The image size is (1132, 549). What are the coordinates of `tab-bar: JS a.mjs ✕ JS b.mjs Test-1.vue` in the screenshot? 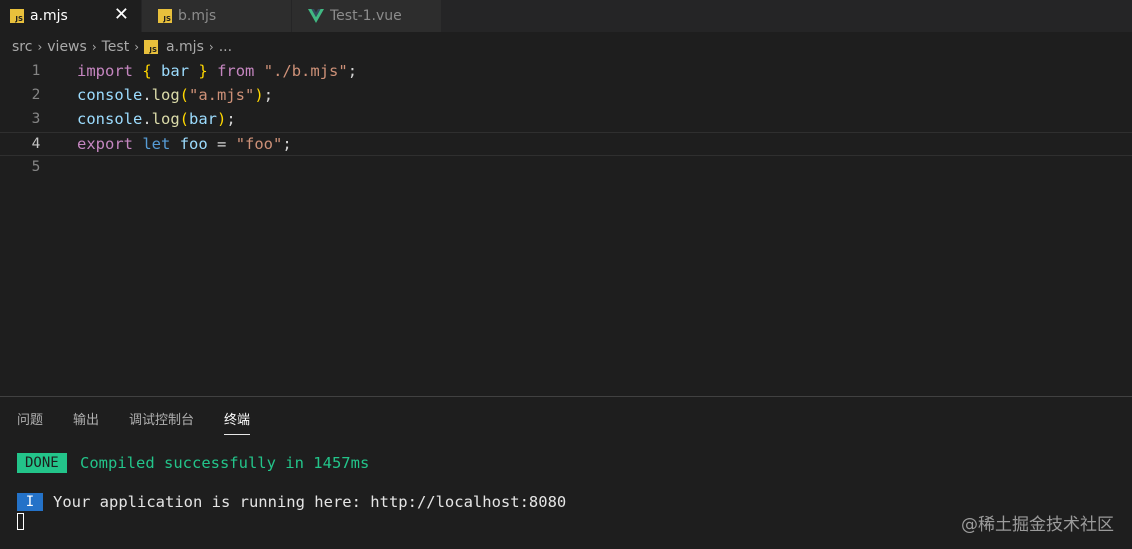 It's located at (566, 16).